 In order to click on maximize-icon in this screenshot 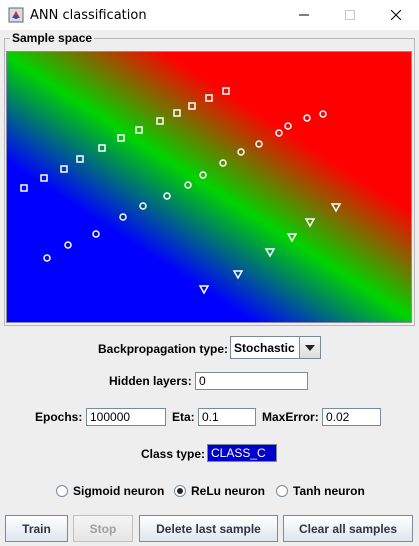, I will do `click(350, 15)`.